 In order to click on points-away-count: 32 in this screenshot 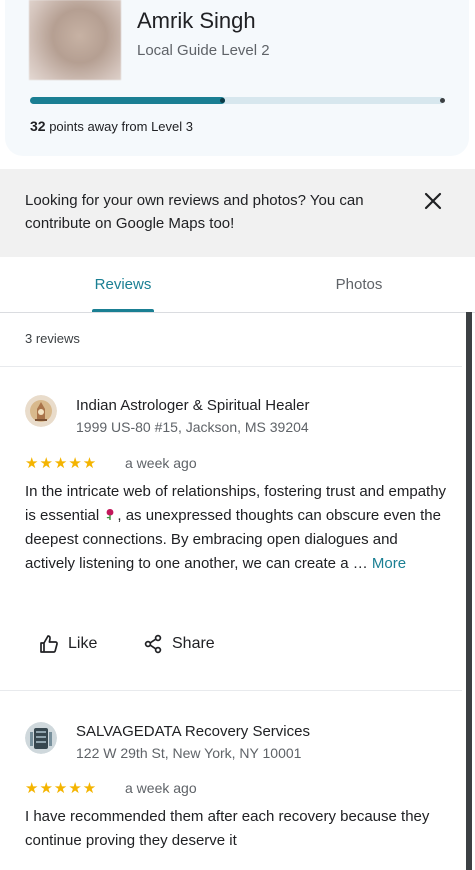, I will do `click(38, 126)`.